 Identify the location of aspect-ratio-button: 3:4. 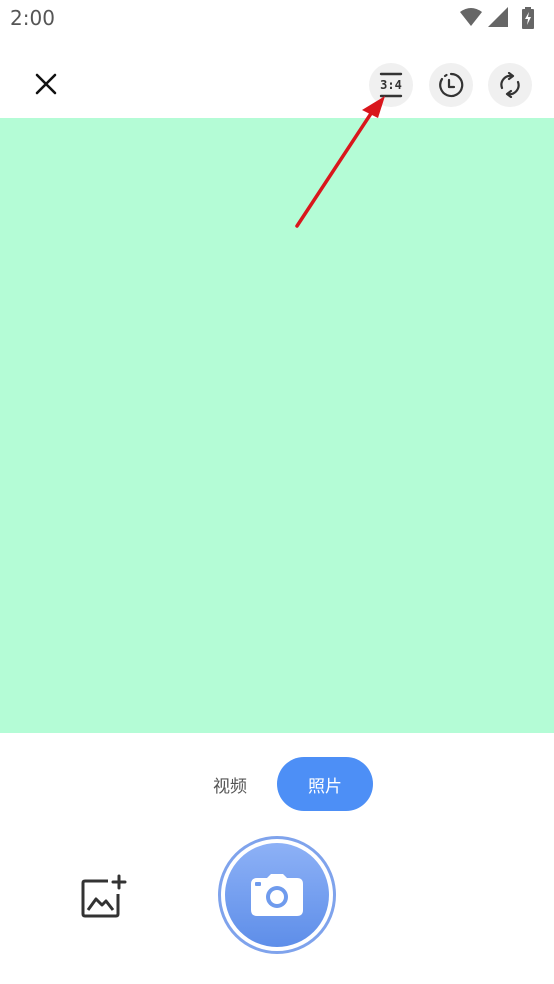
(391, 85).